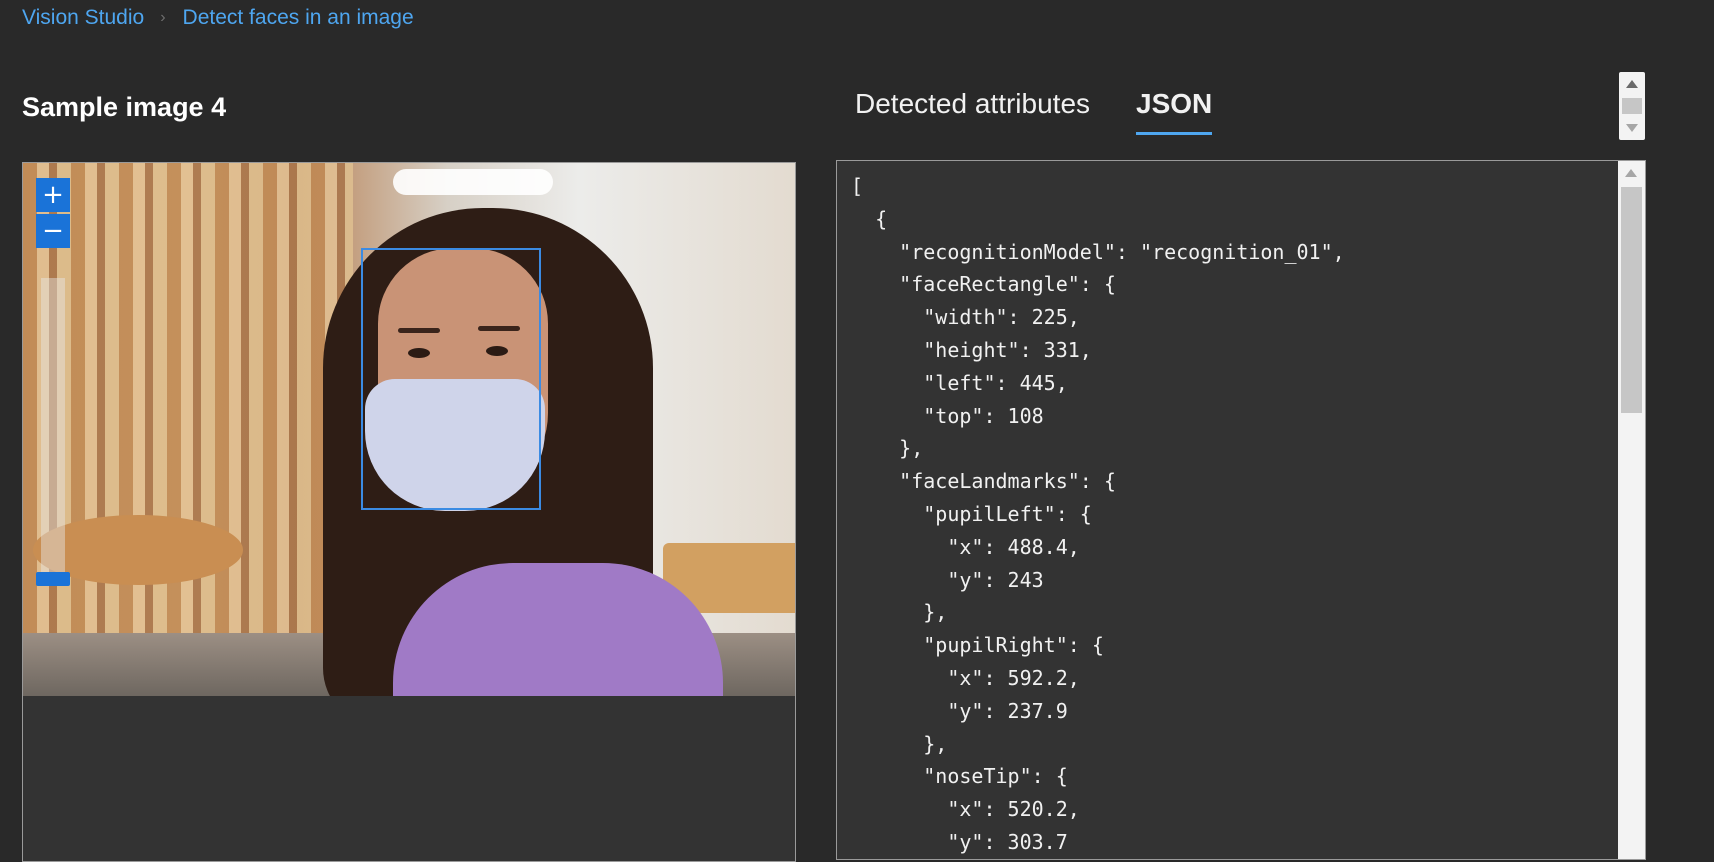 This screenshot has width=1714, height=862. I want to click on json-line: "left": 445,, so click(959, 382).